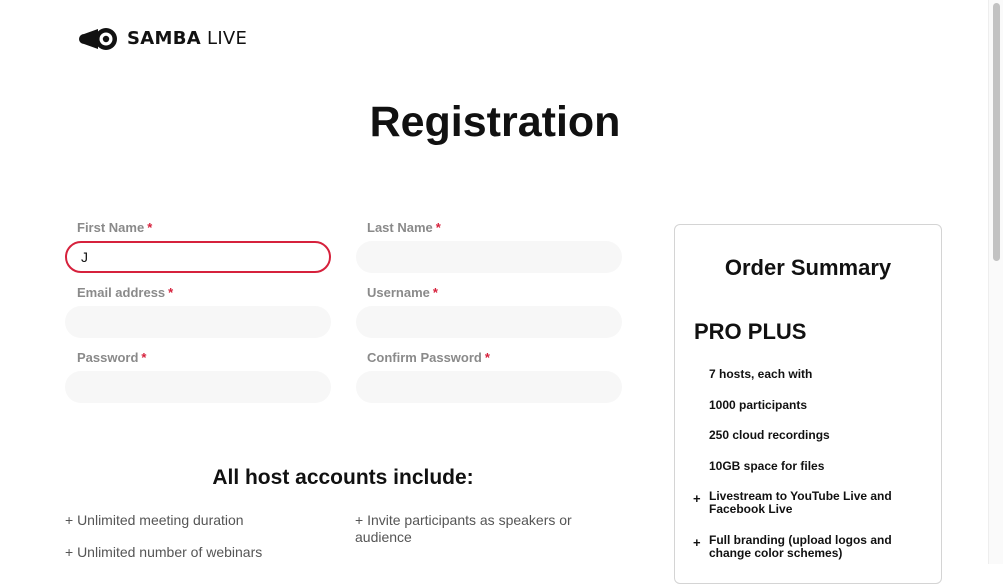 This screenshot has height=584, width=1003. Describe the element at coordinates (495, 122) in the screenshot. I see `page-title: Registration` at that location.